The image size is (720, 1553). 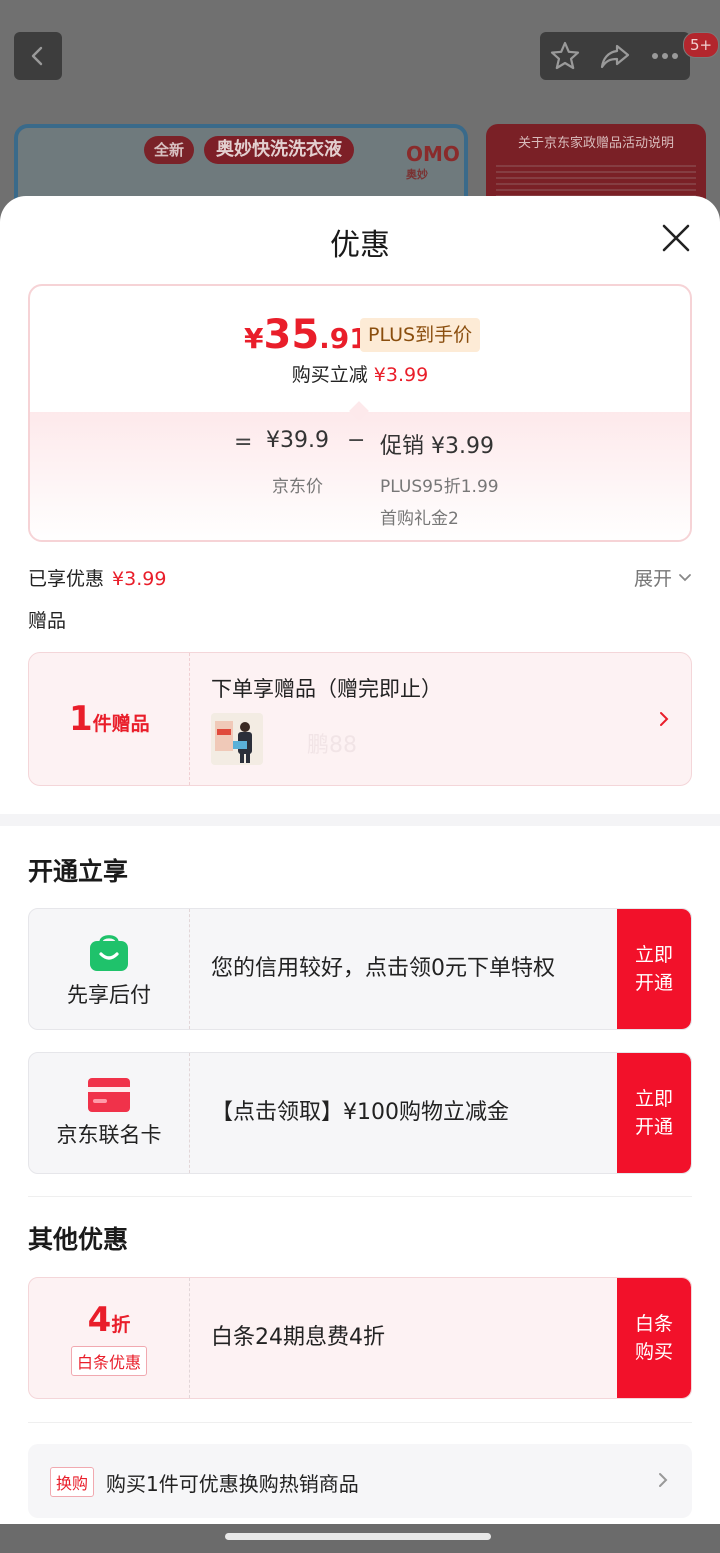 What do you see at coordinates (332, 745) in the screenshot?
I see `watermark: 鹏88` at bounding box center [332, 745].